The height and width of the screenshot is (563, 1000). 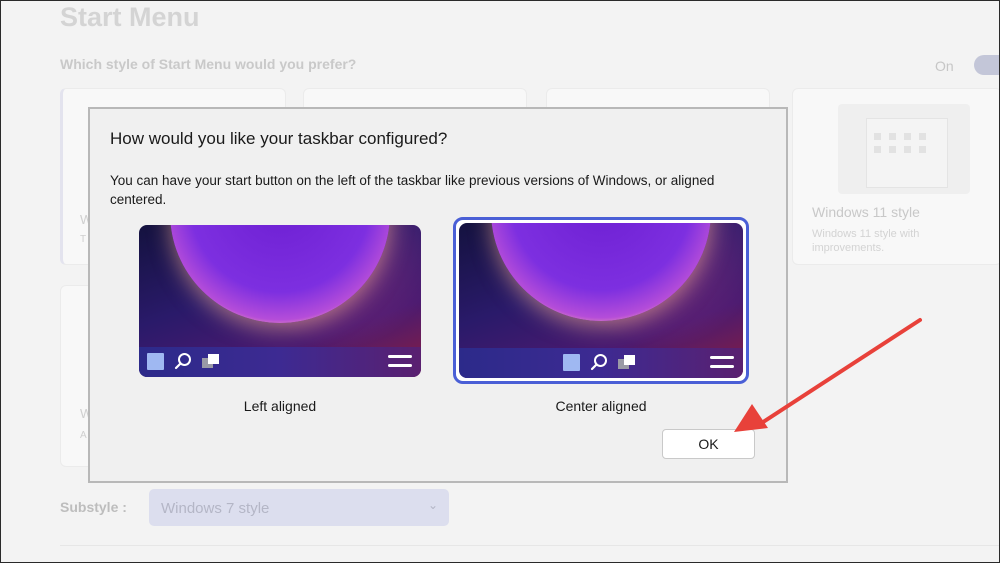 What do you see at coordinates (83, 435) in the screenshot?
I see `card-fragment: A` at bounding box center [83, 435].